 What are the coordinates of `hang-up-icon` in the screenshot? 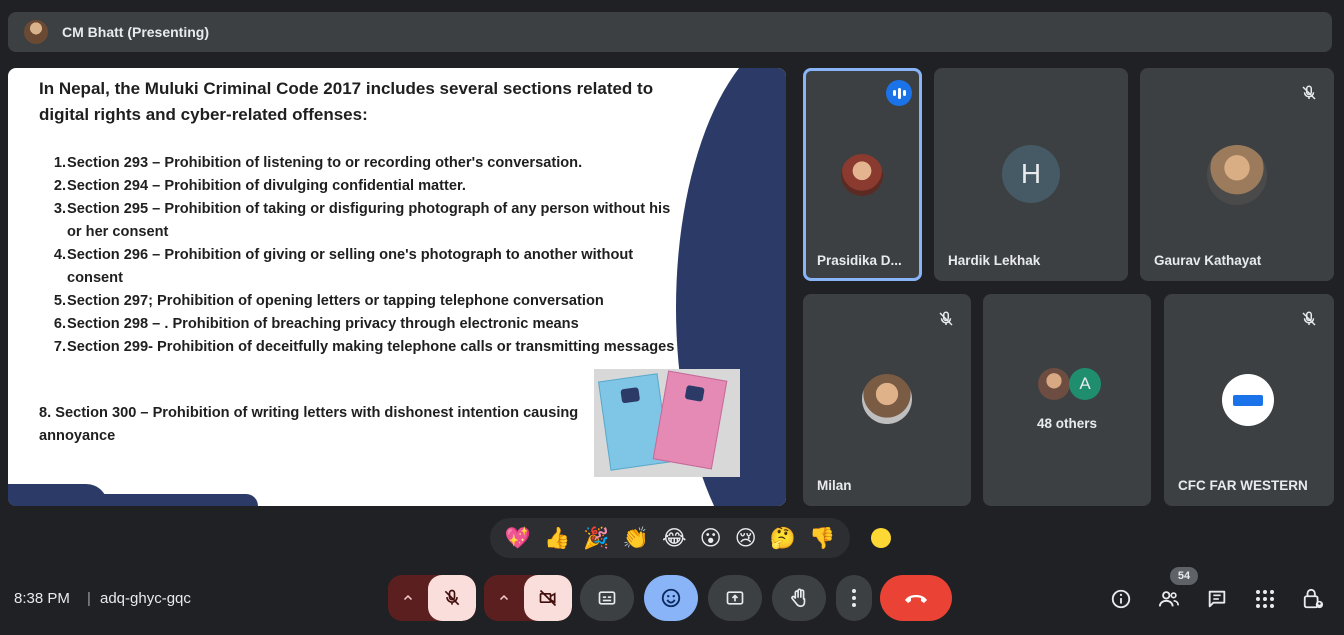 It's located at (916, 599).